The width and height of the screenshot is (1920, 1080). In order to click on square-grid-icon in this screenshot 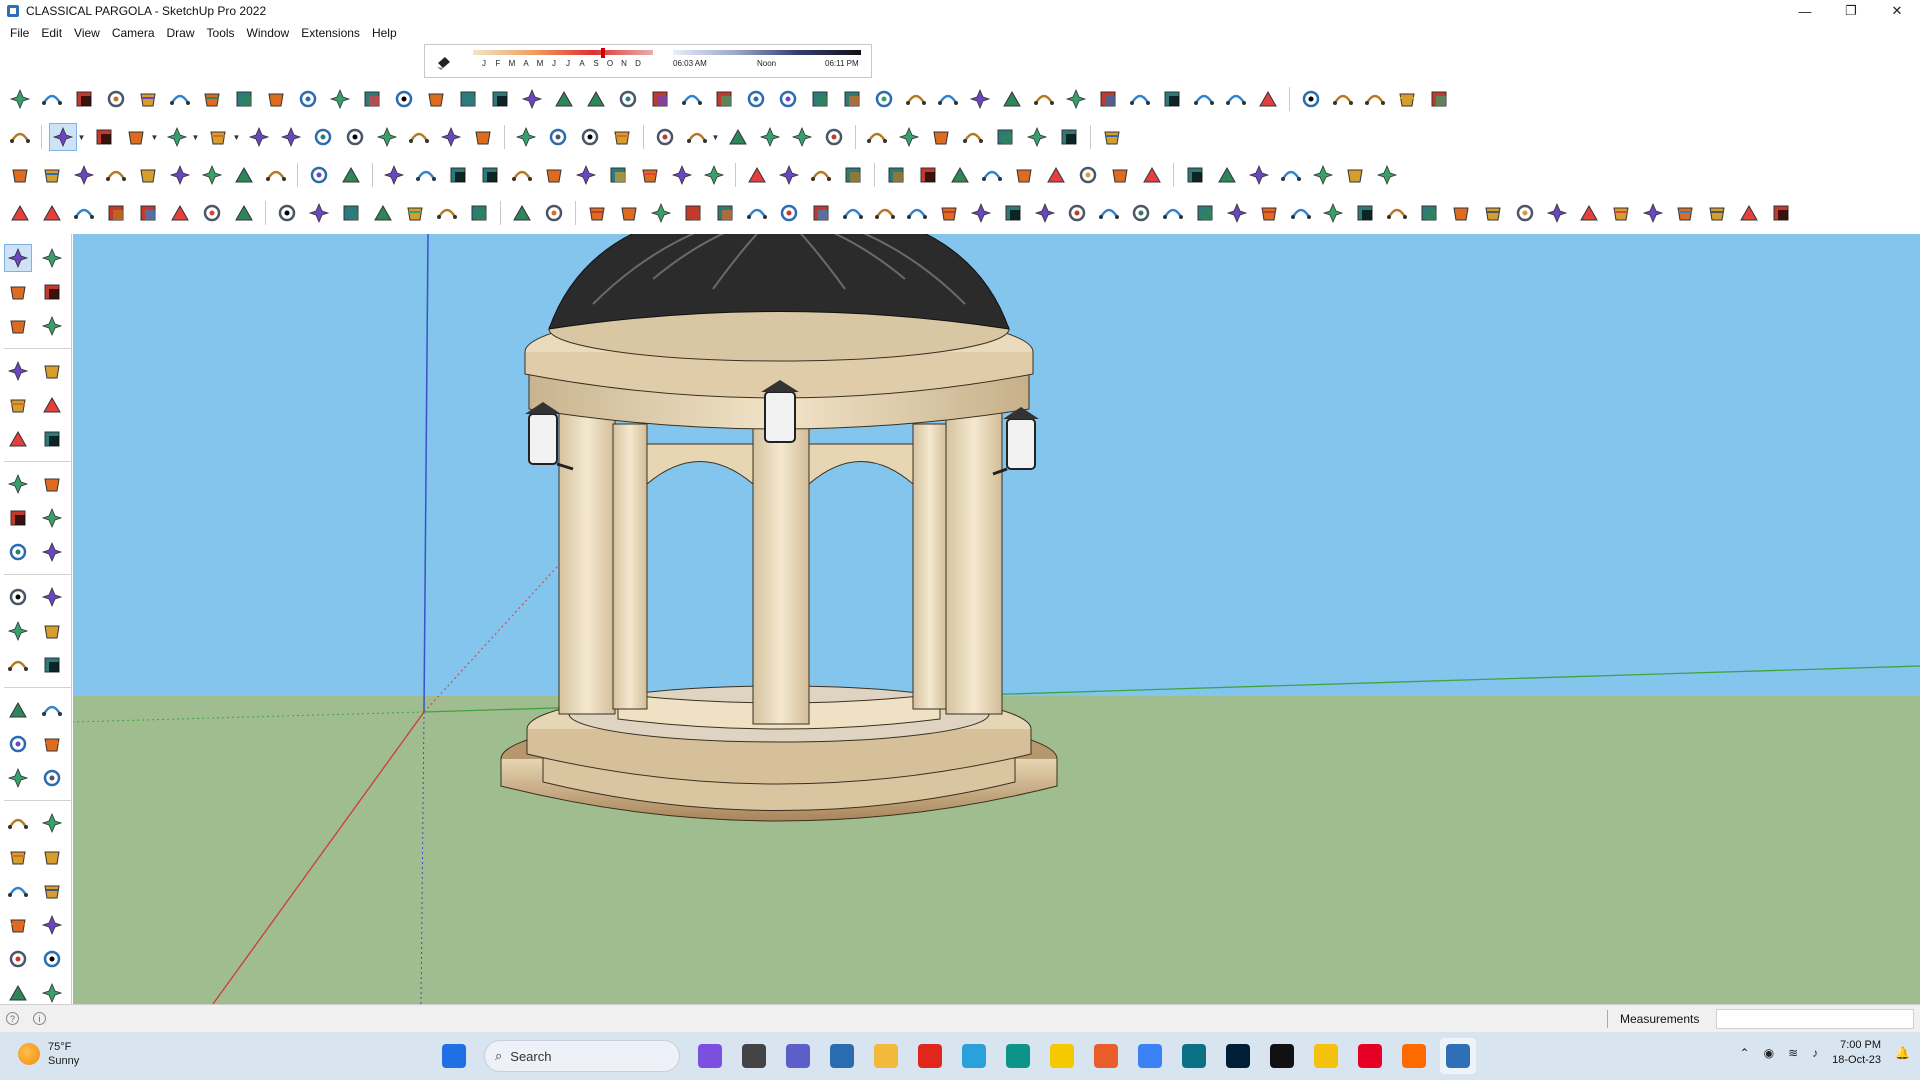, I will do `click(351, 213)`.